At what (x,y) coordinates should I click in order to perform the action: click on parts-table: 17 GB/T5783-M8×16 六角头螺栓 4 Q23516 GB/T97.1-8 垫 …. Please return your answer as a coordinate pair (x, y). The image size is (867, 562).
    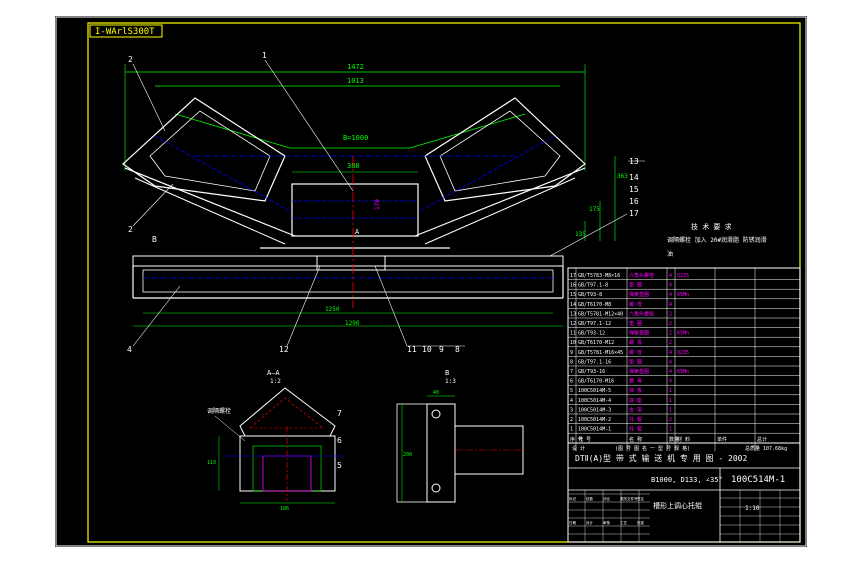
    Looking at the image, I should click on (684, 359).